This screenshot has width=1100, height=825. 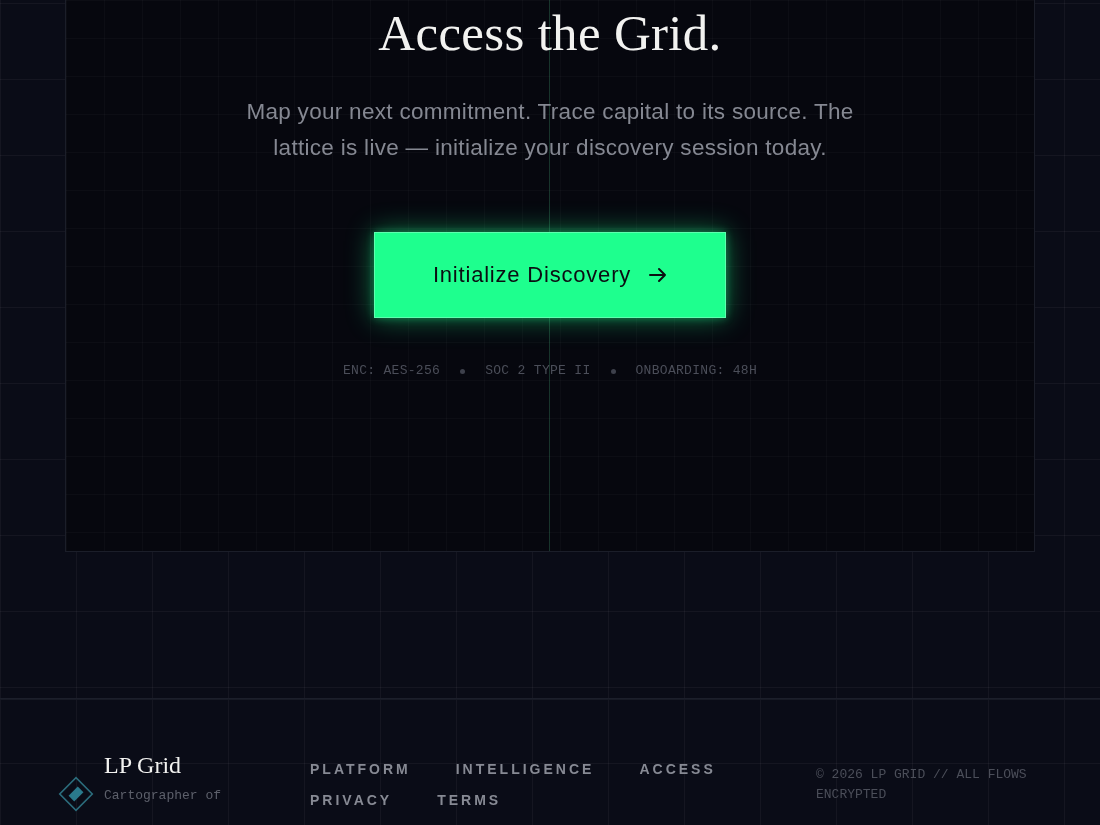 What do you see at coordinates (360, 769) in the screenshot?
I see `footer-nav-link: PLATFORM` at bounding box center [360, 769].